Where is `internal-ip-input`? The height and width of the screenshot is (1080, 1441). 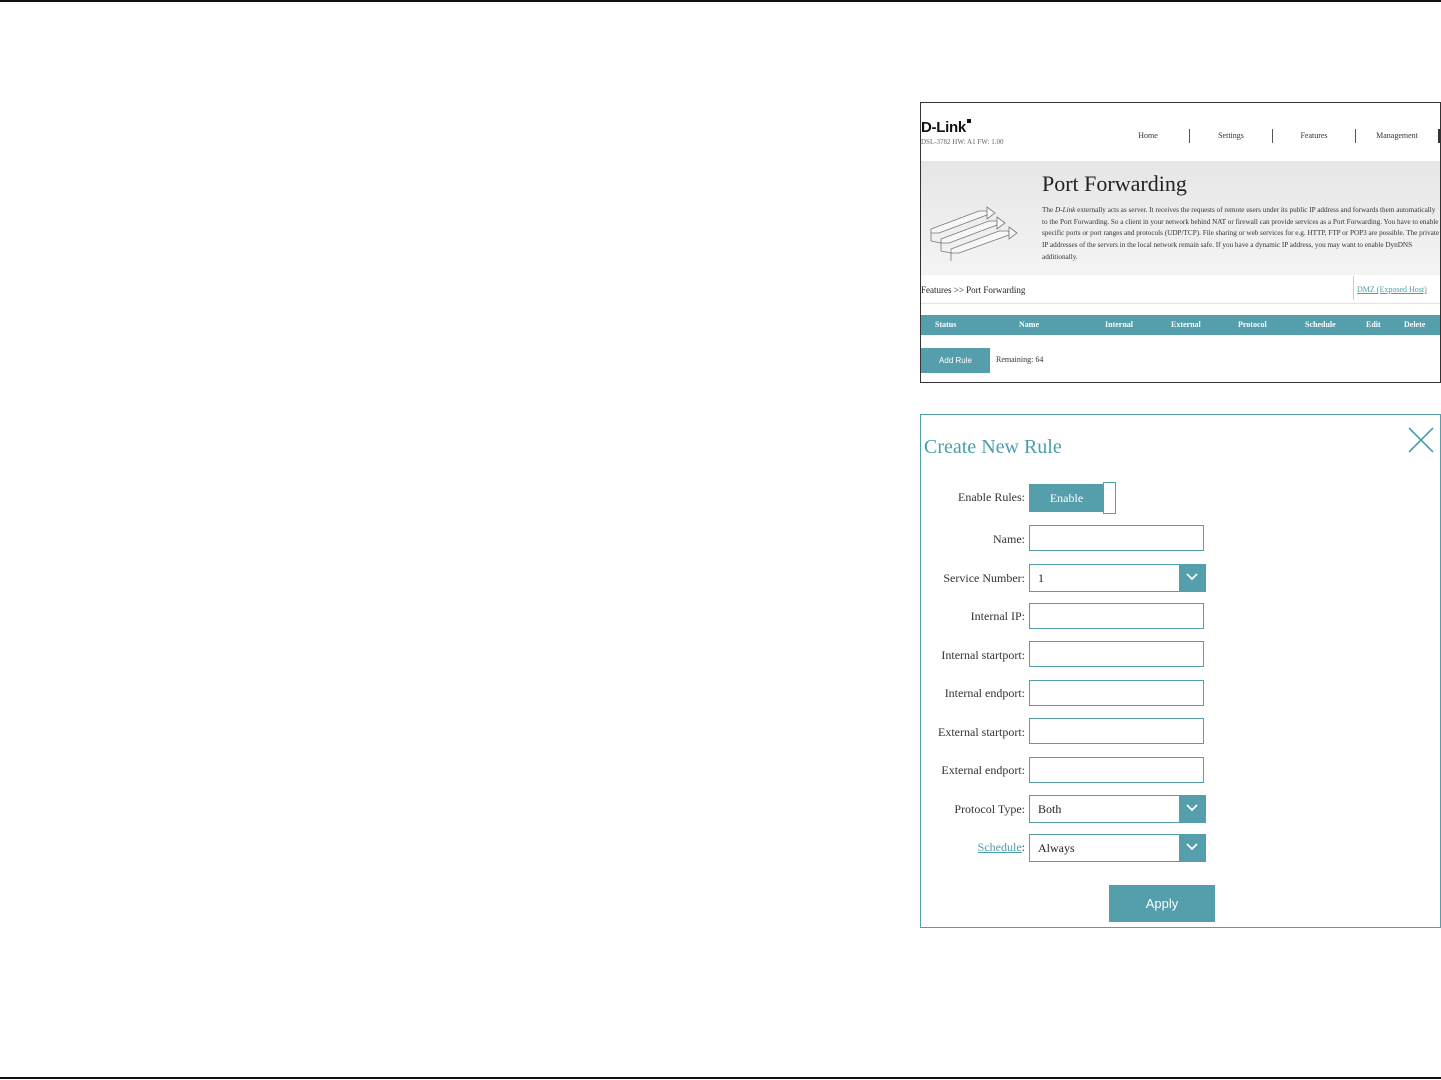
internal-ip-input is located at coordinates (1116, 616).